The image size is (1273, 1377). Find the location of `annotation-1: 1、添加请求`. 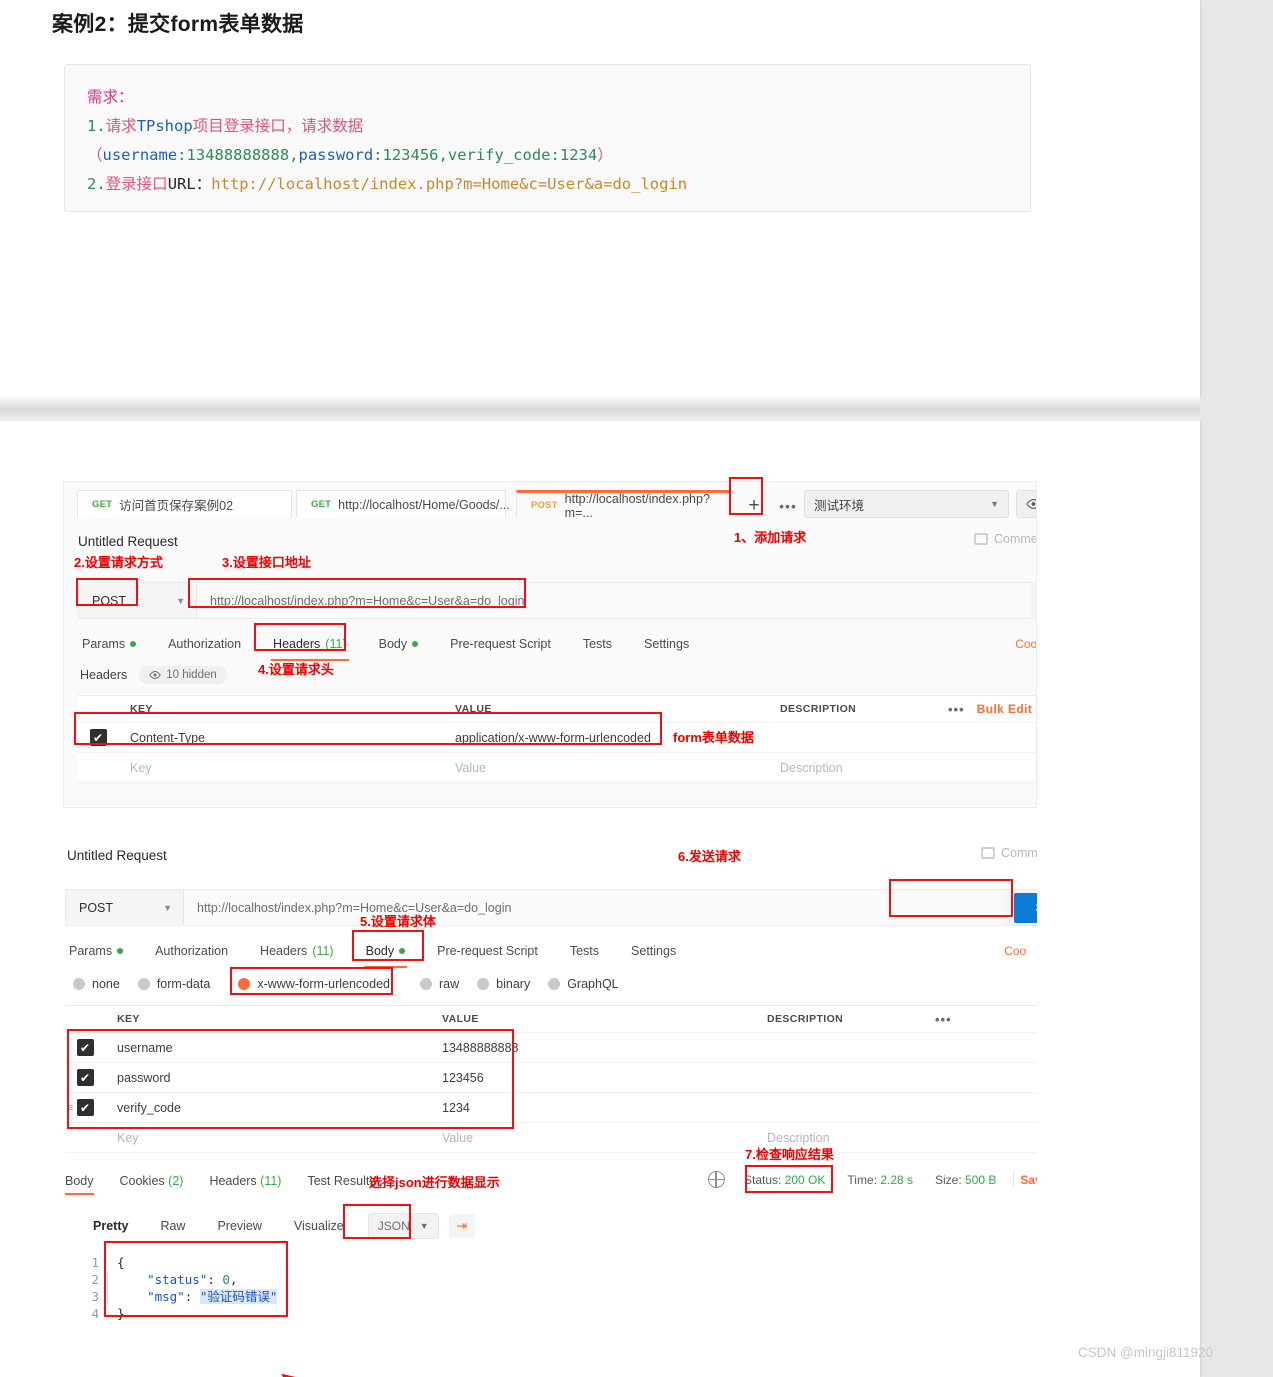

annotation-1: 1、添加请求 is located at coordinates (770, 537).